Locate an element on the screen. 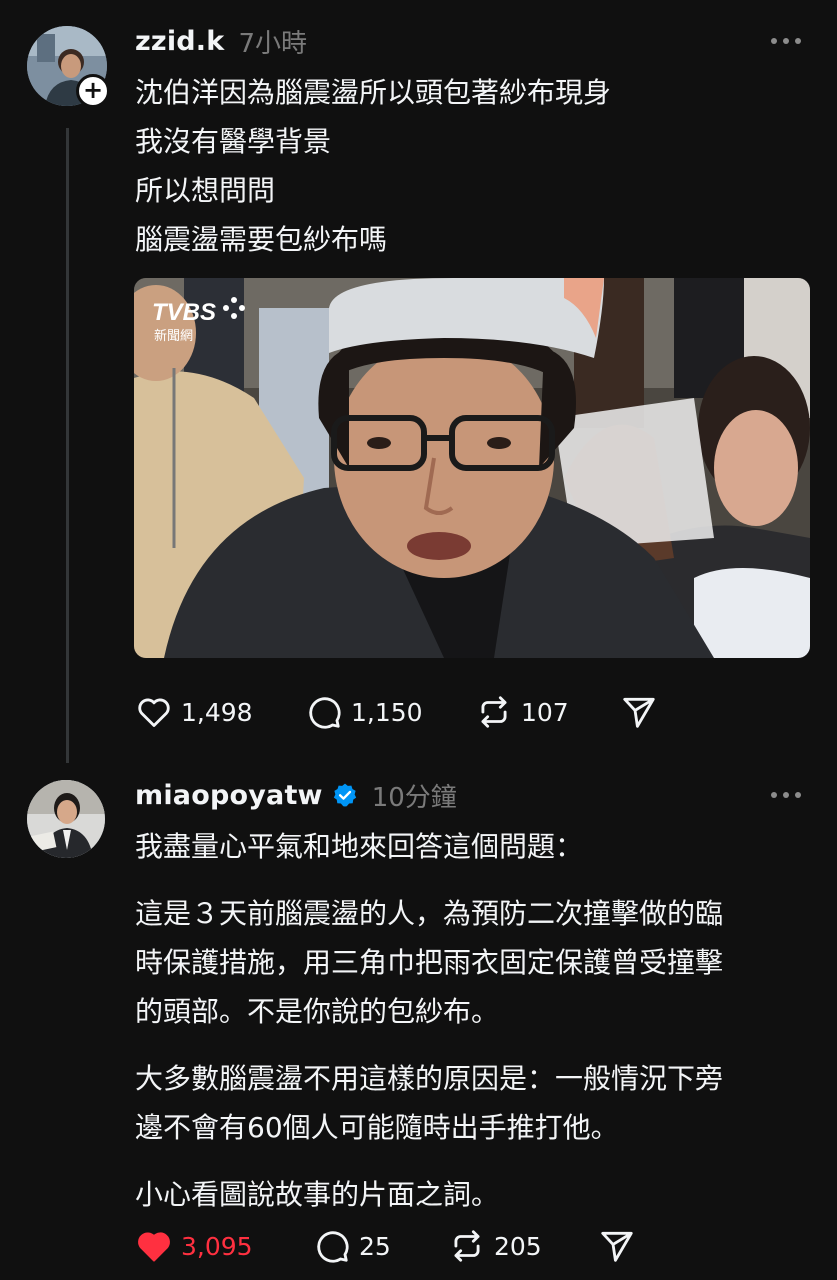  reply-count: 1,150 is located at coordinates (387, 712).